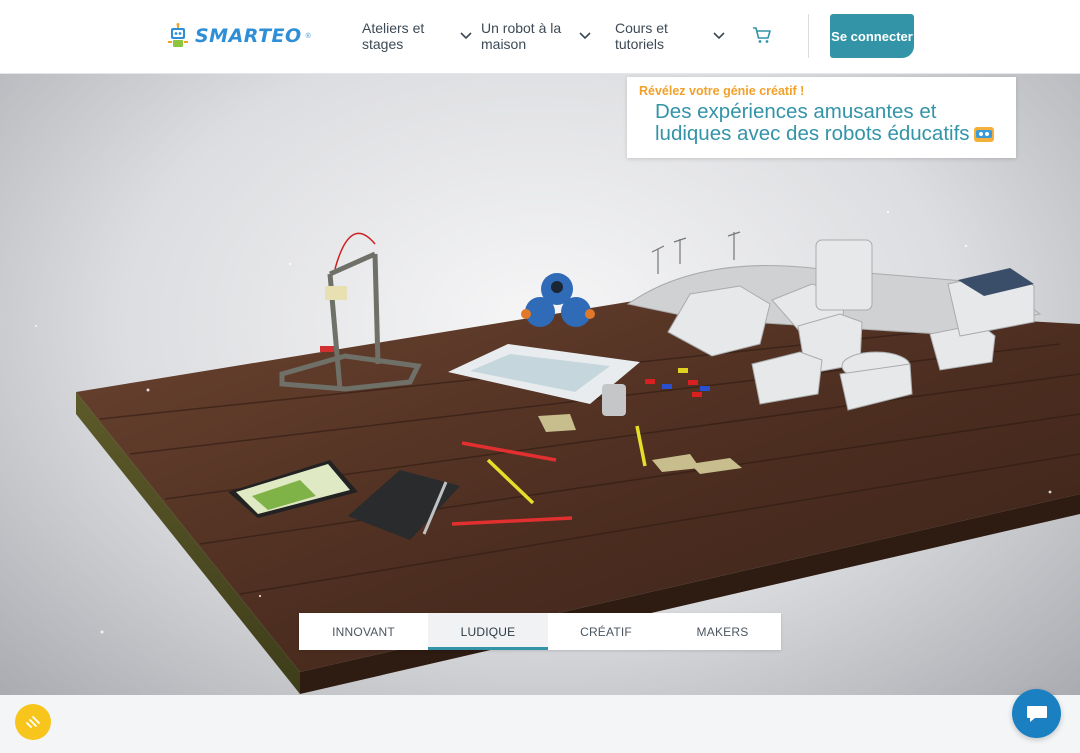 This screenshot has width=1080, height=753. I want to click on nav-robot-label: Un robot à la maison, so click(521, 36).